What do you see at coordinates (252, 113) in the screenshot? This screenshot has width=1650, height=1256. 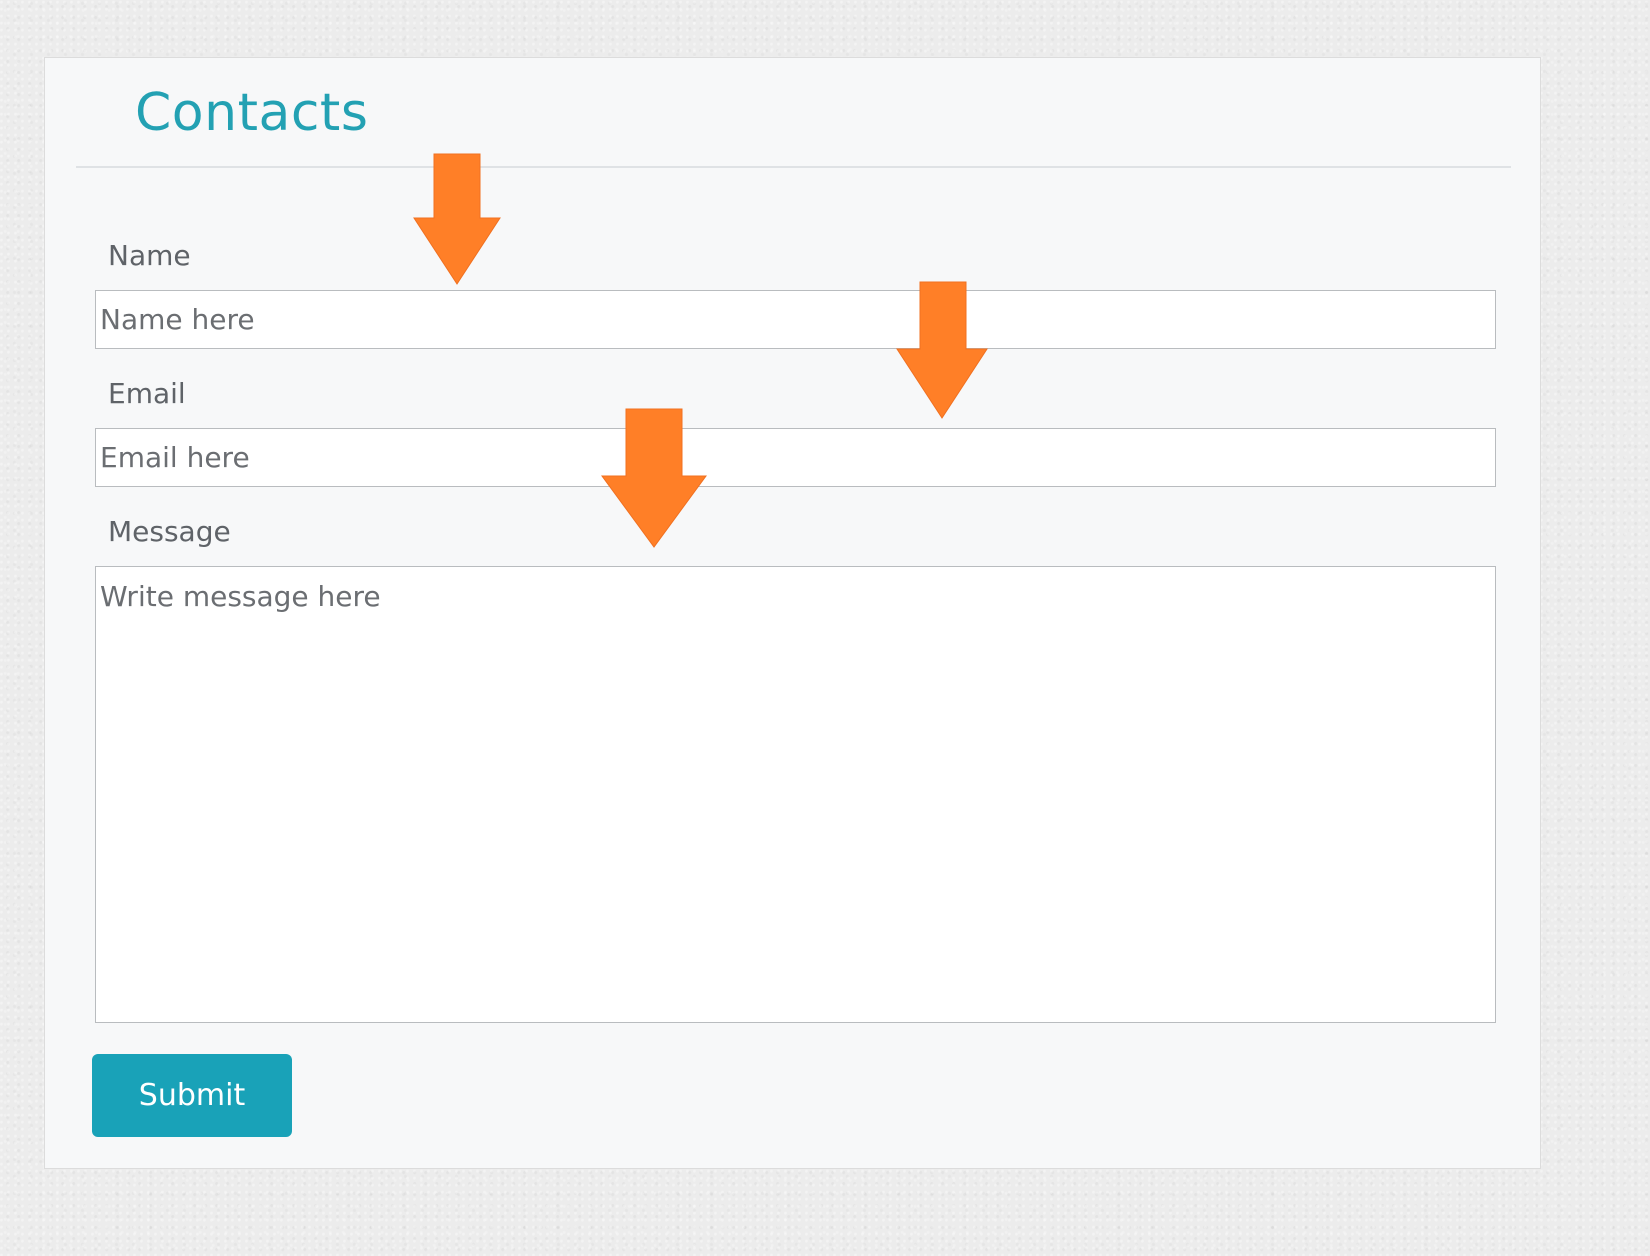 I see `page-title: Contacts` at bounding box center [252, 113].